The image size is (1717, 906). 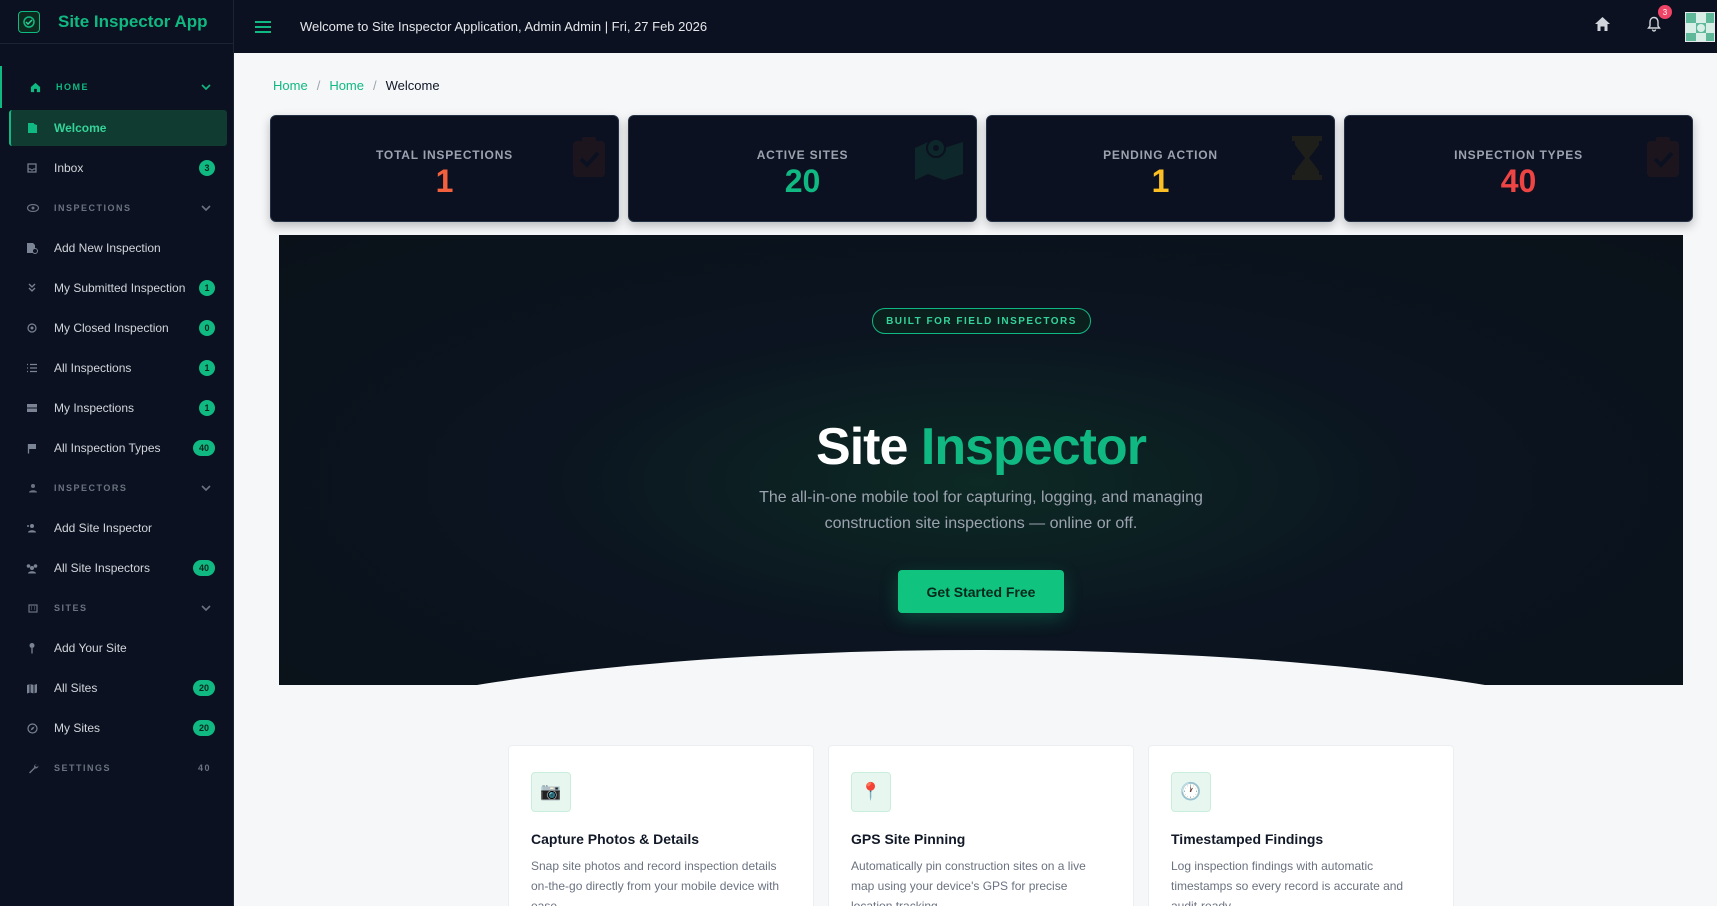 I want to click on sidebar-item-my-inspections: My Inspections 1, so click(x=116, y=408).